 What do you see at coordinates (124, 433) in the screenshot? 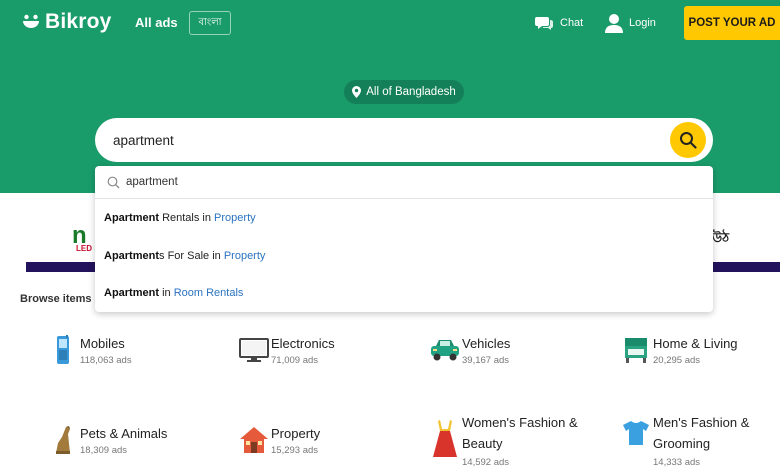
I see `category-name: Pets & Animals` at bounding box center [124, 433].